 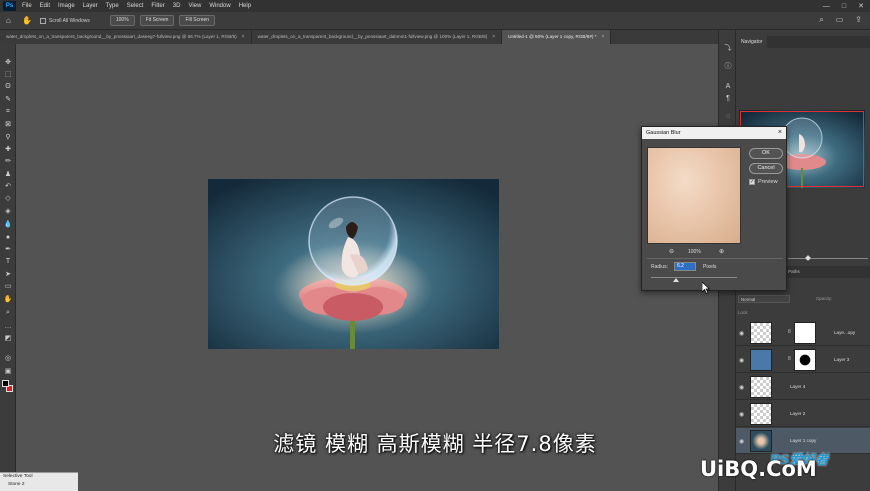 I want to click on close-icon: ✕, so click(x=861, y=6).